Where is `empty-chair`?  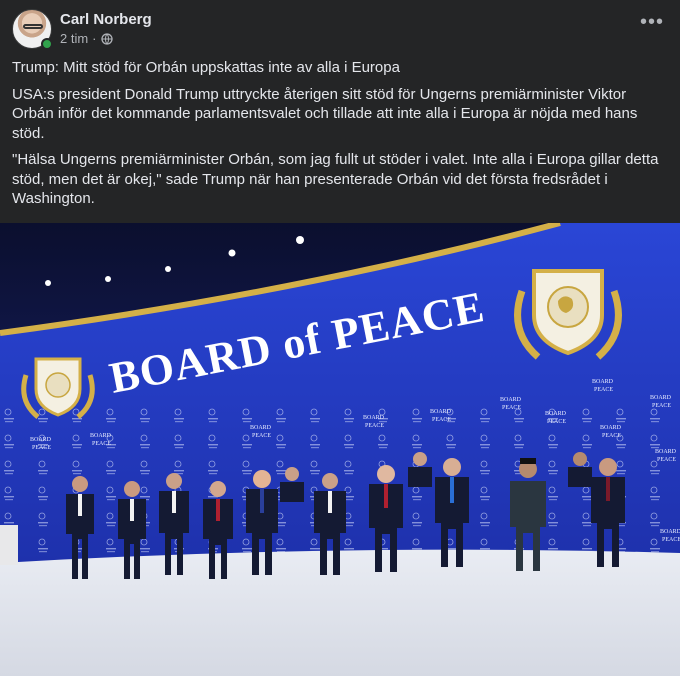
empty-chair is located at coordinates (9, 545).